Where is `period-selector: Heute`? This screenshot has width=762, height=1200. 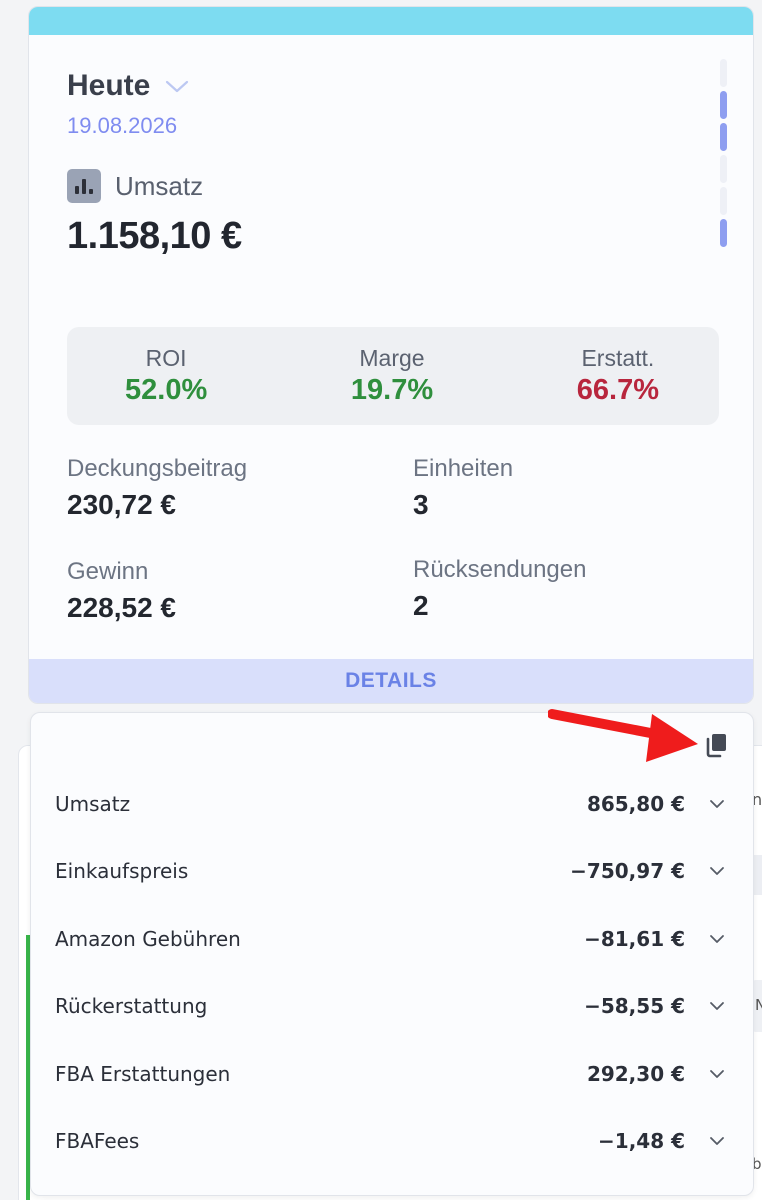 period-selector: Heute is located at coordinates (128, 86).